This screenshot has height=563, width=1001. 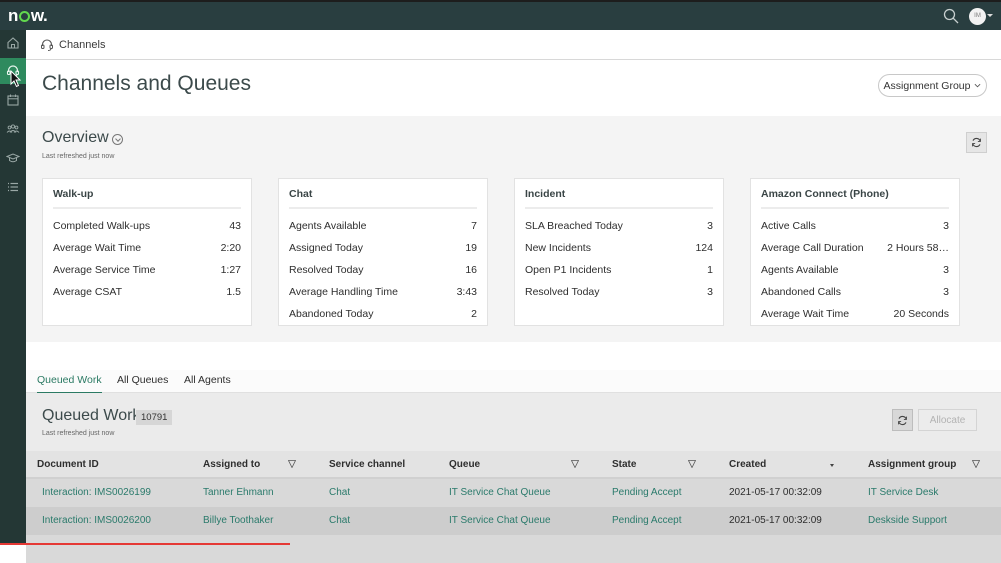 I want to click on sidebar-item-home, so click(x=13, y=43).